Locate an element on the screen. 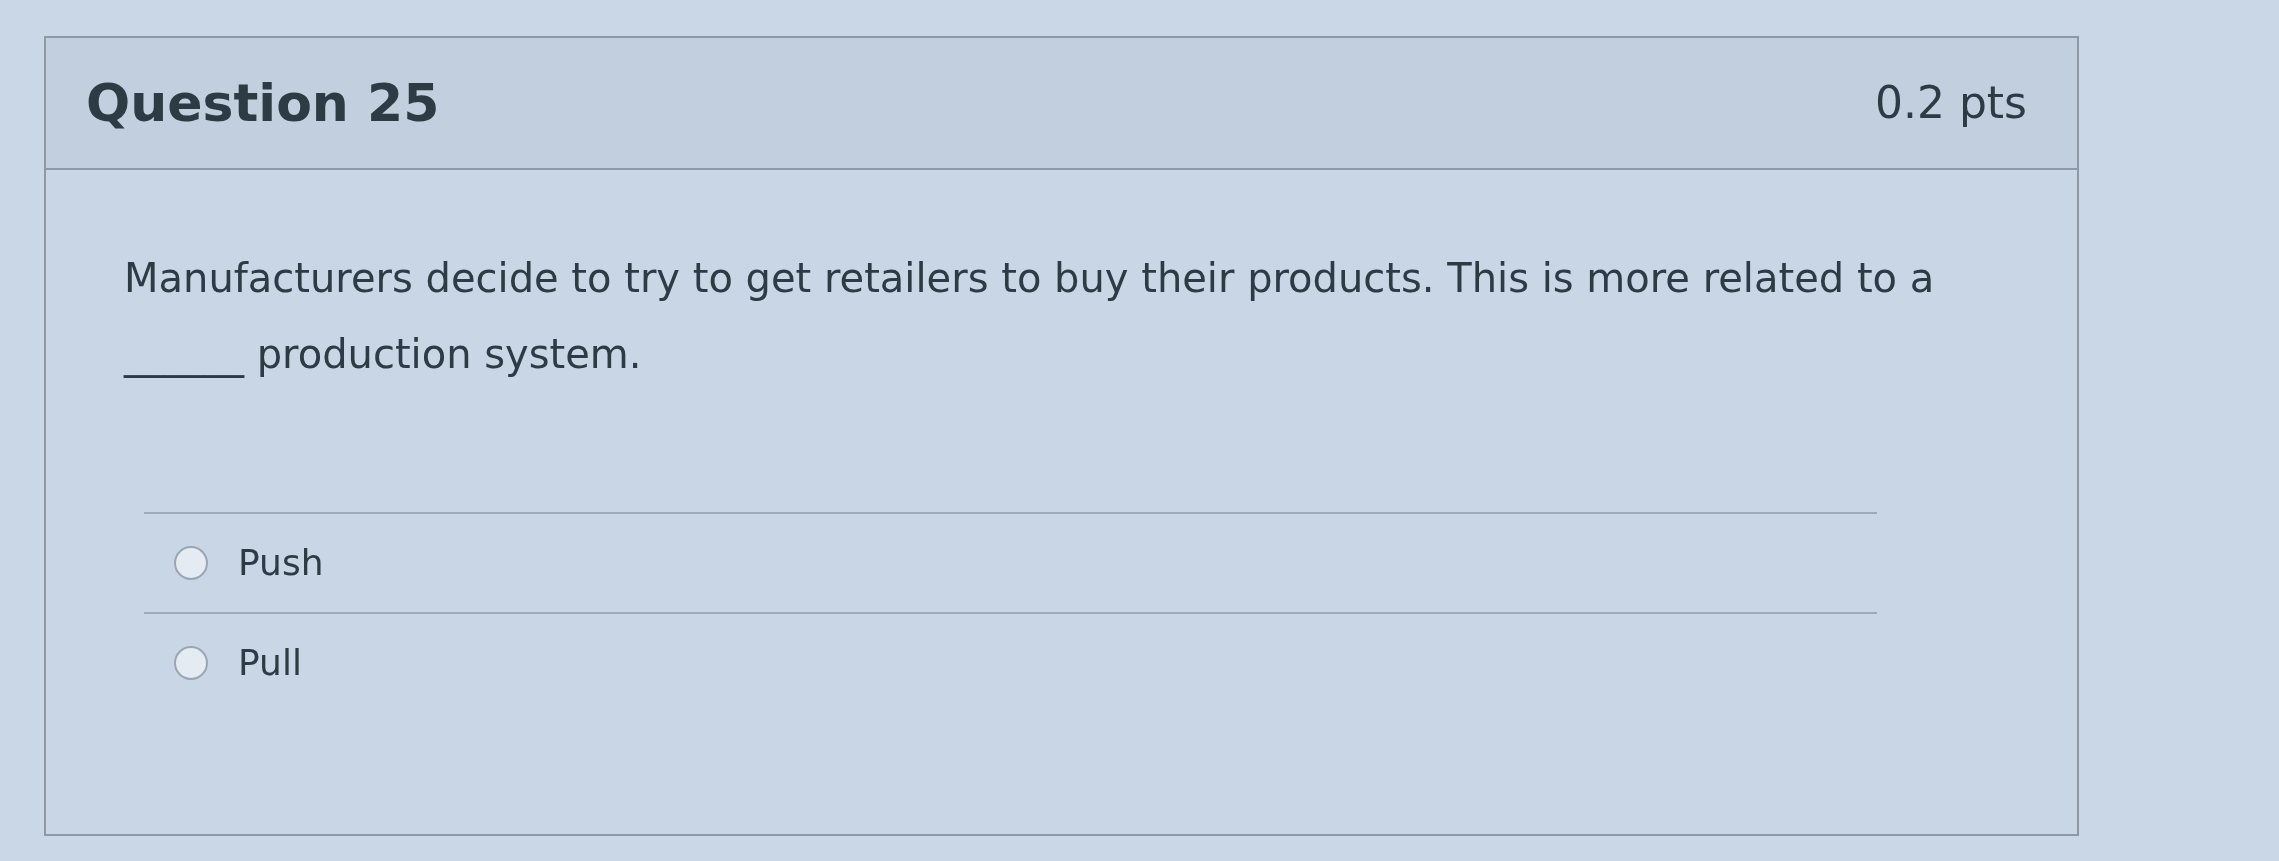  answer-label: Push is located at coordinates (281, 563).